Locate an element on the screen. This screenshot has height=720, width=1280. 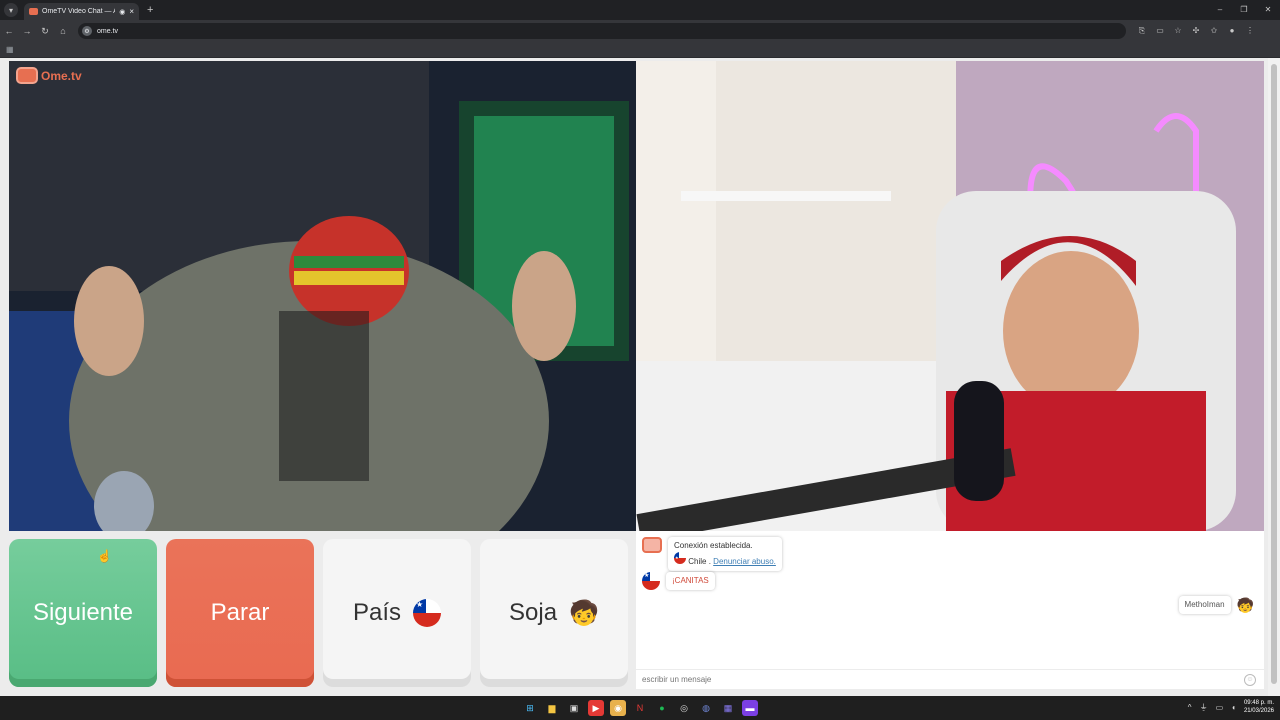
stranger-message: ★ ¡CANITAS is located at coordinates (678, 581).